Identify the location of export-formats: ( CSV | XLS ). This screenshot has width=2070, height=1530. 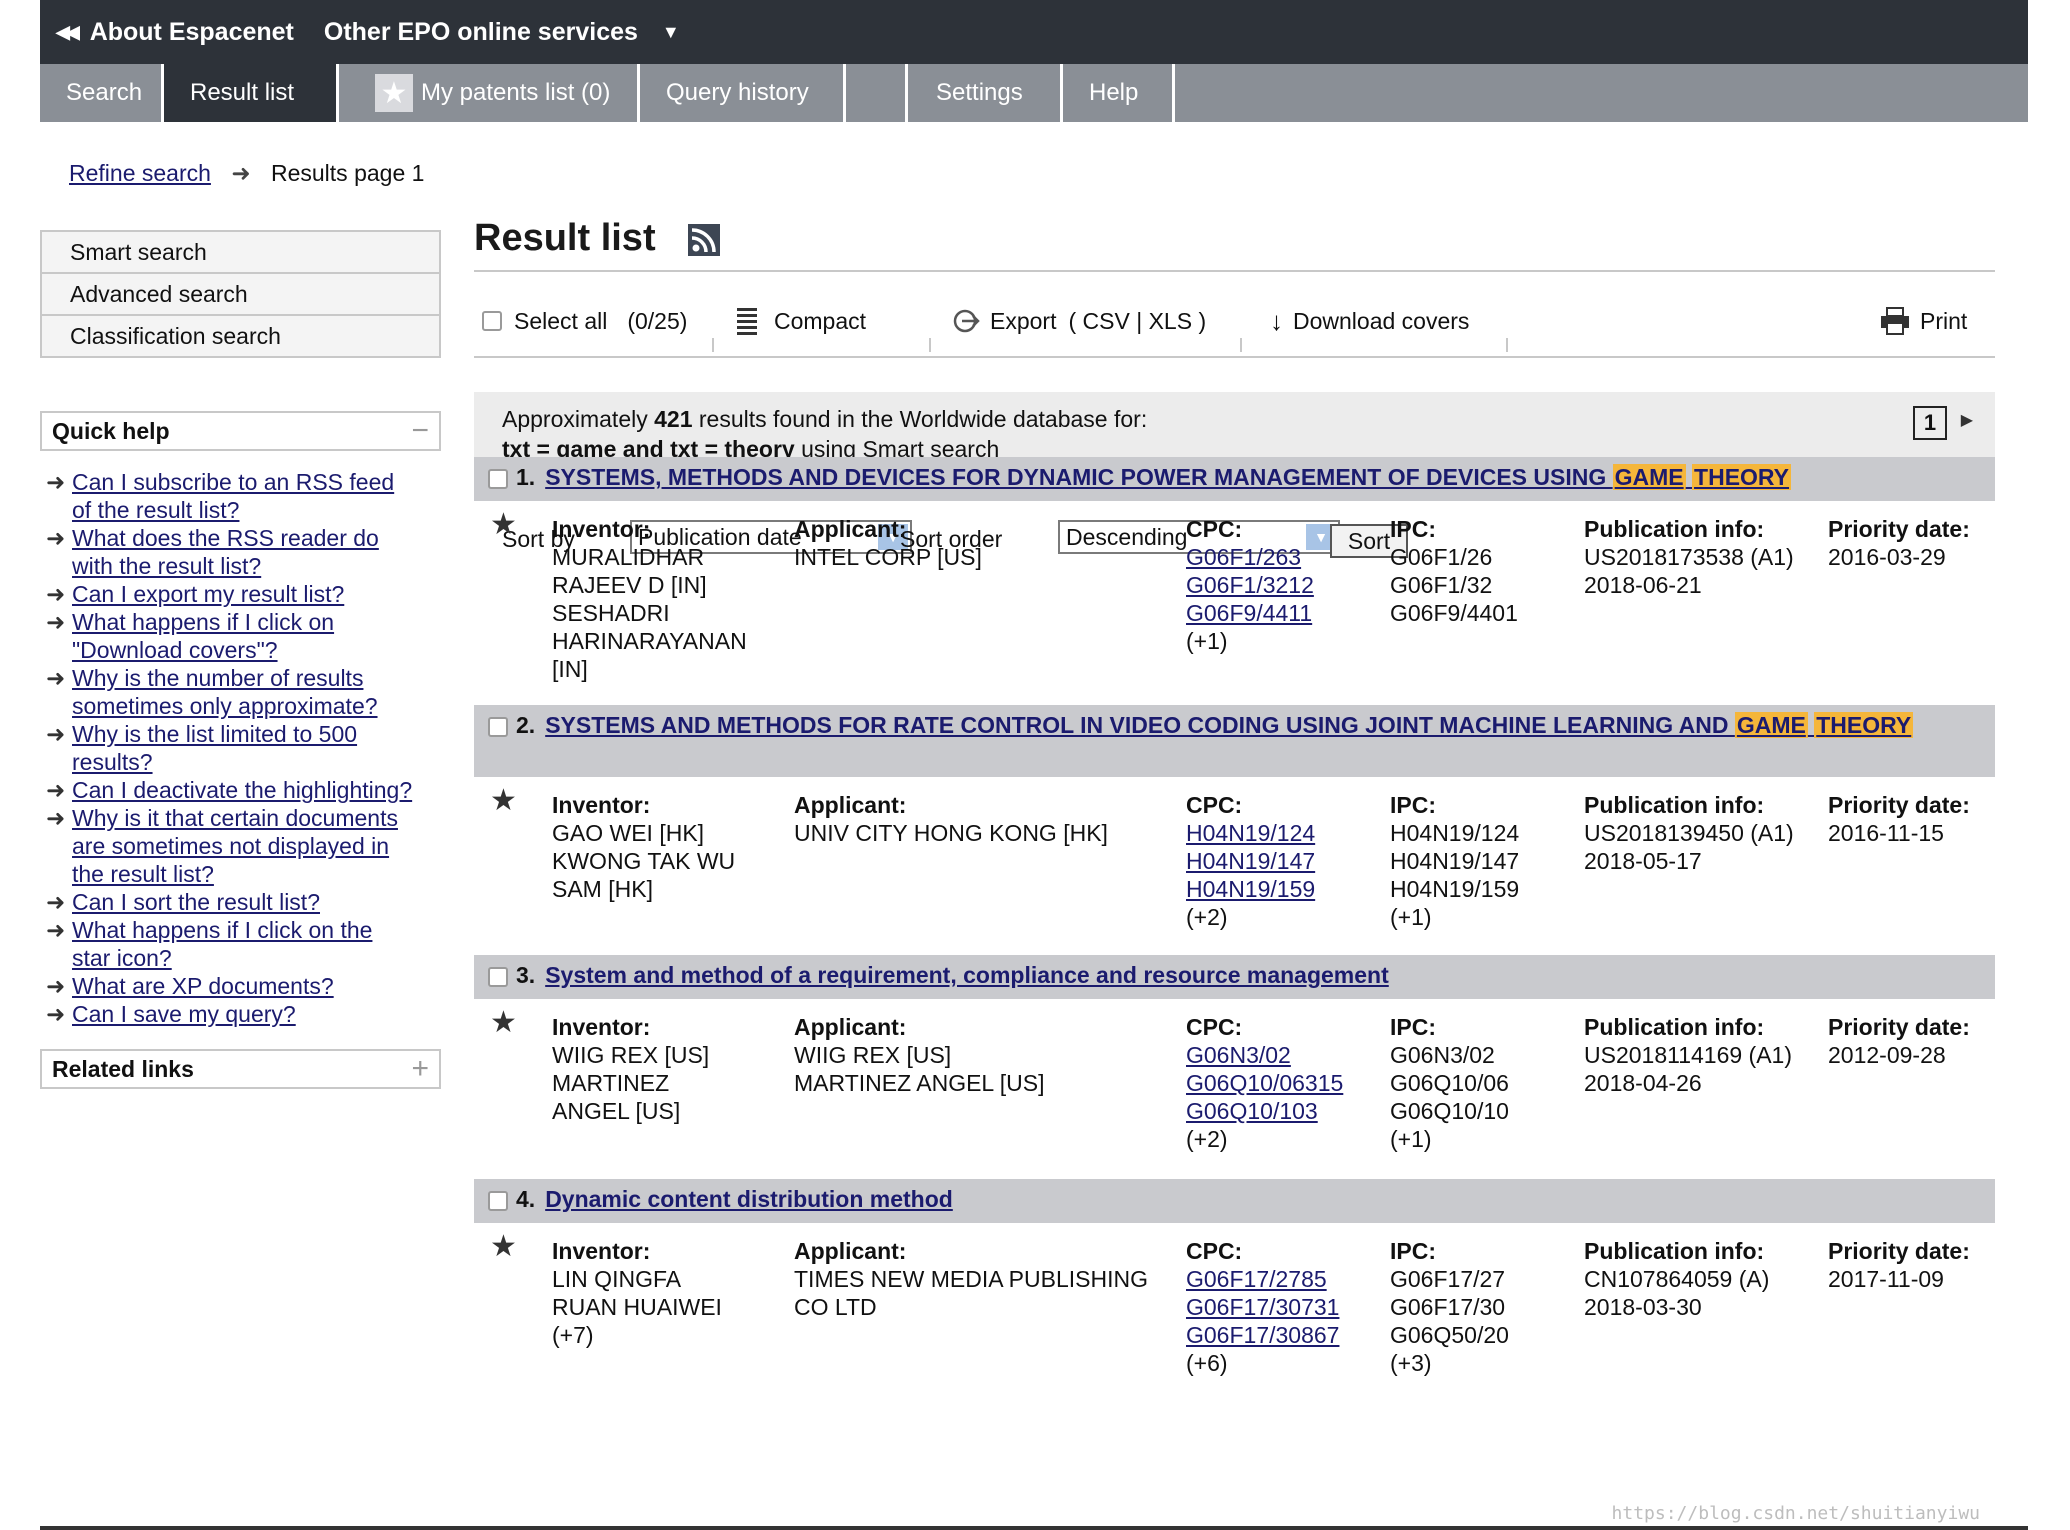
(1137, 321).